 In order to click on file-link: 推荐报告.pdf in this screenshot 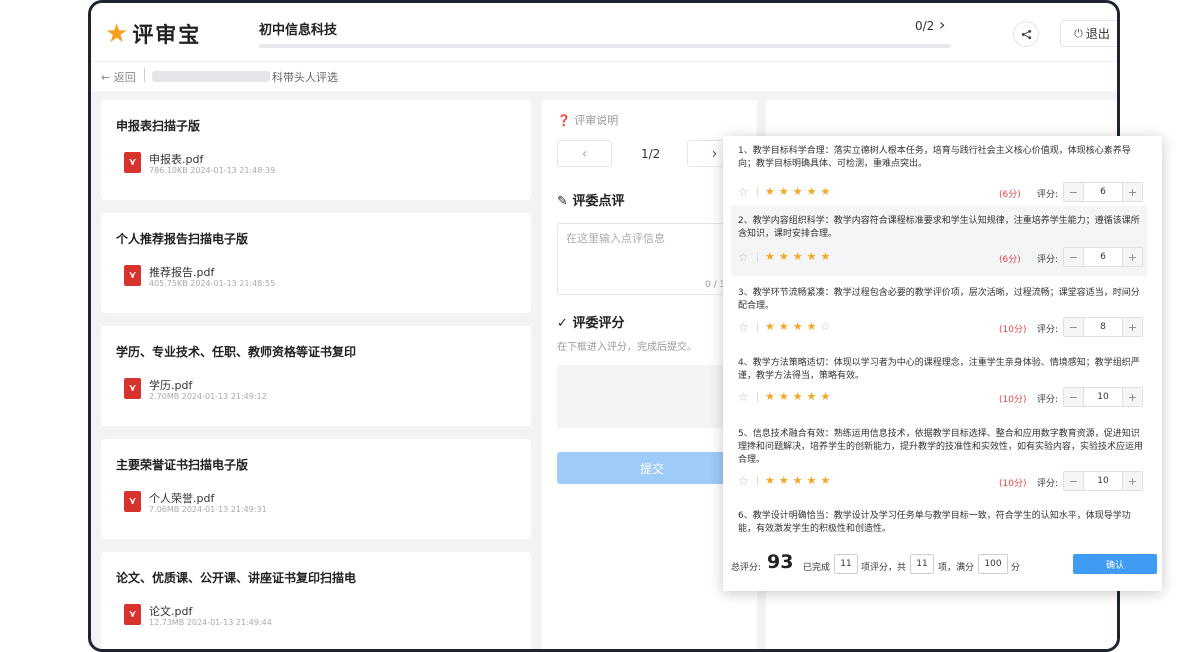, I will do `click(181, 272)`.